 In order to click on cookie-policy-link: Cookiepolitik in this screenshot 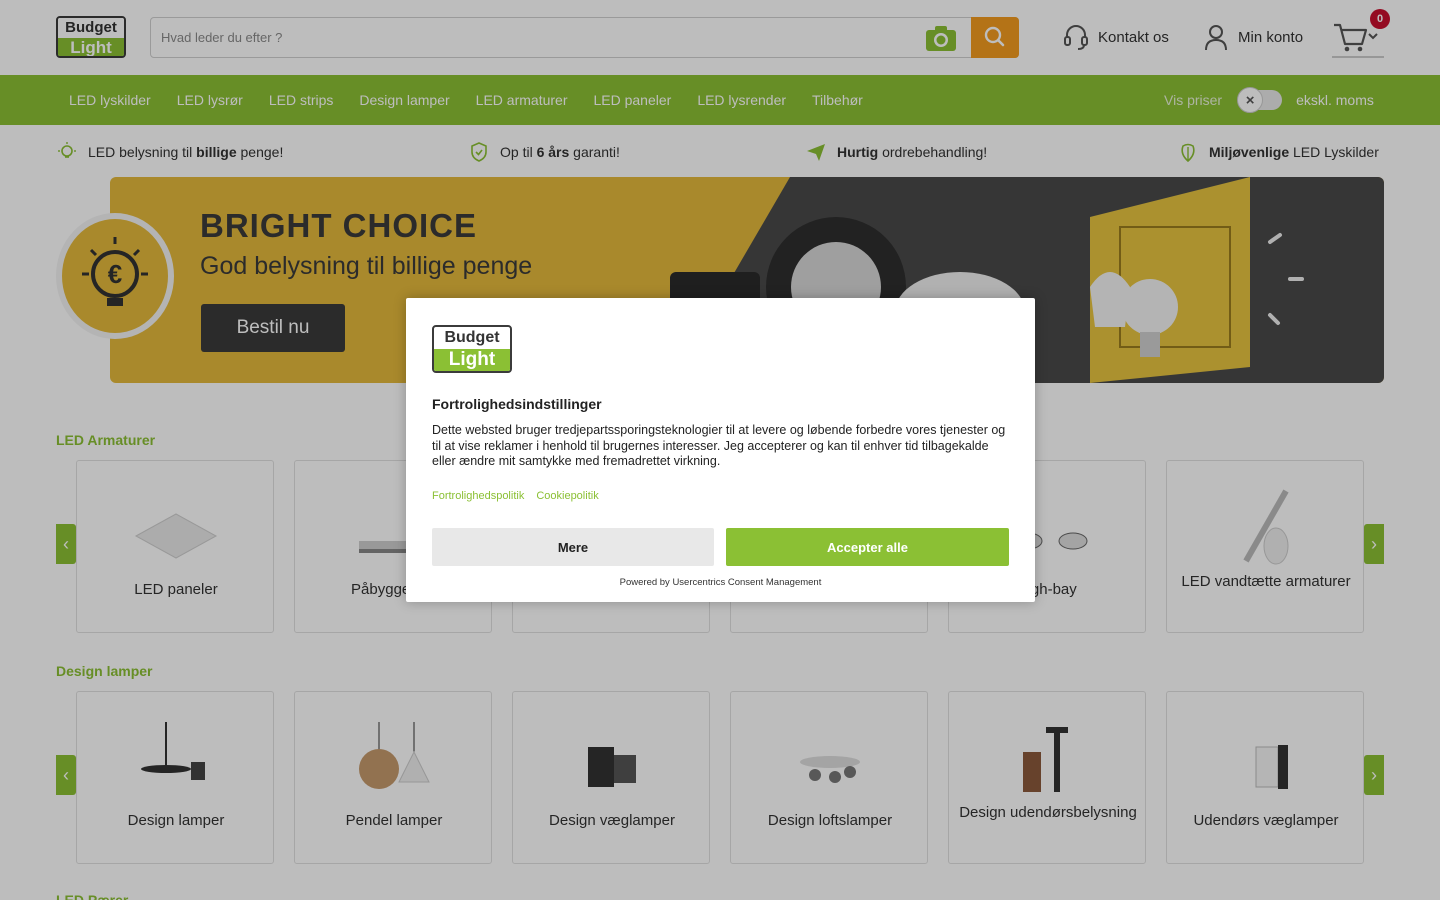, I will do `click(567, 496)`.